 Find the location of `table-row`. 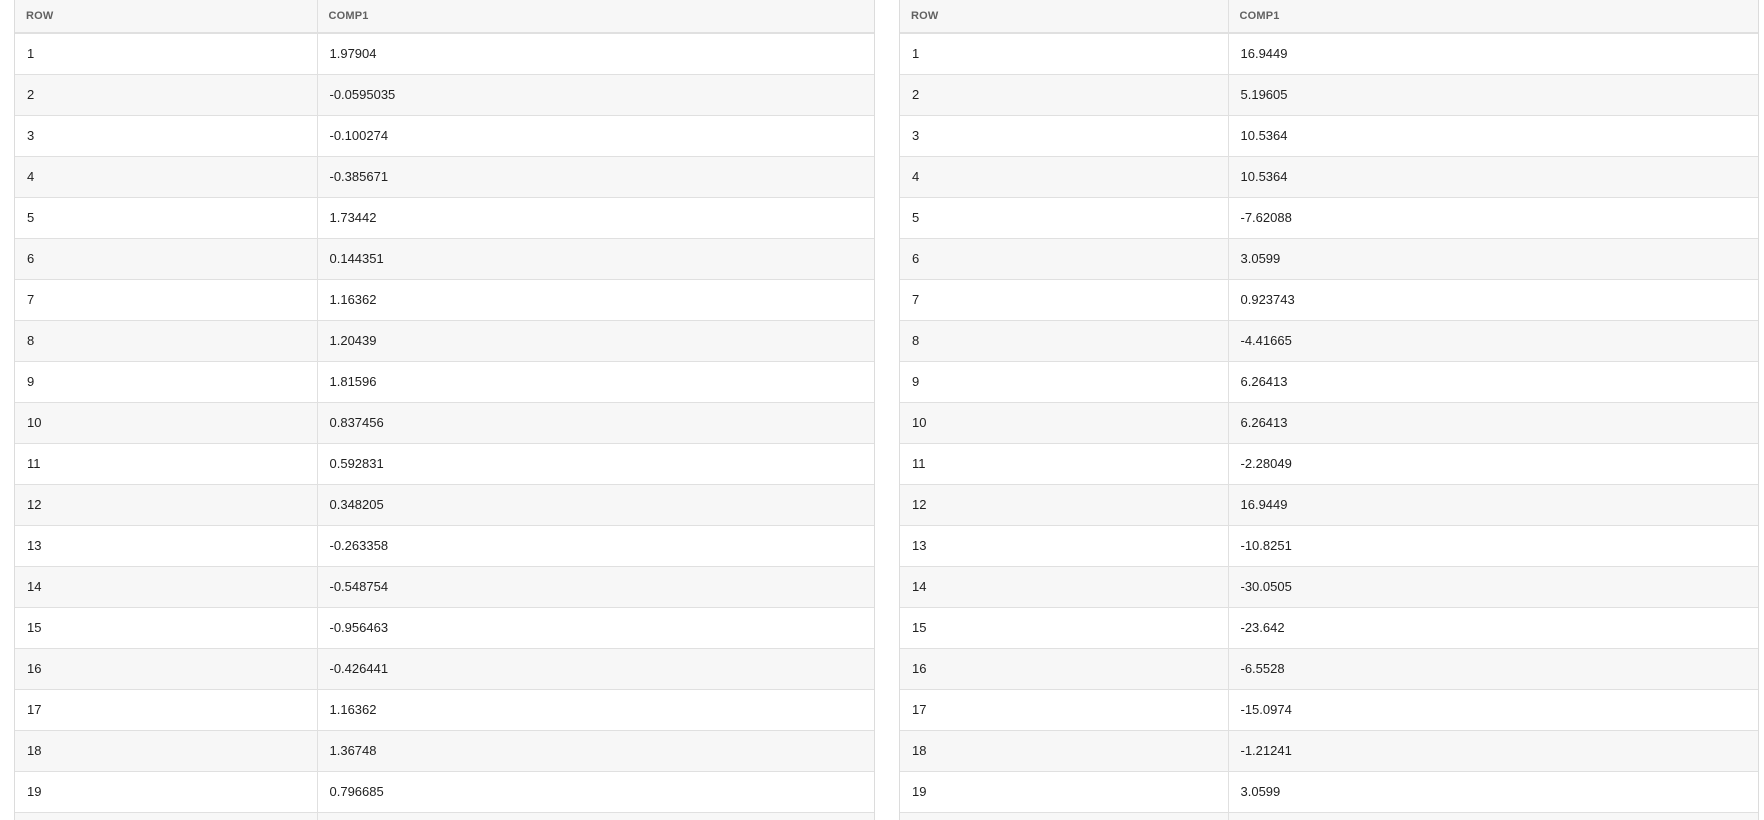

table-row is located at coordinates (1329, 816).